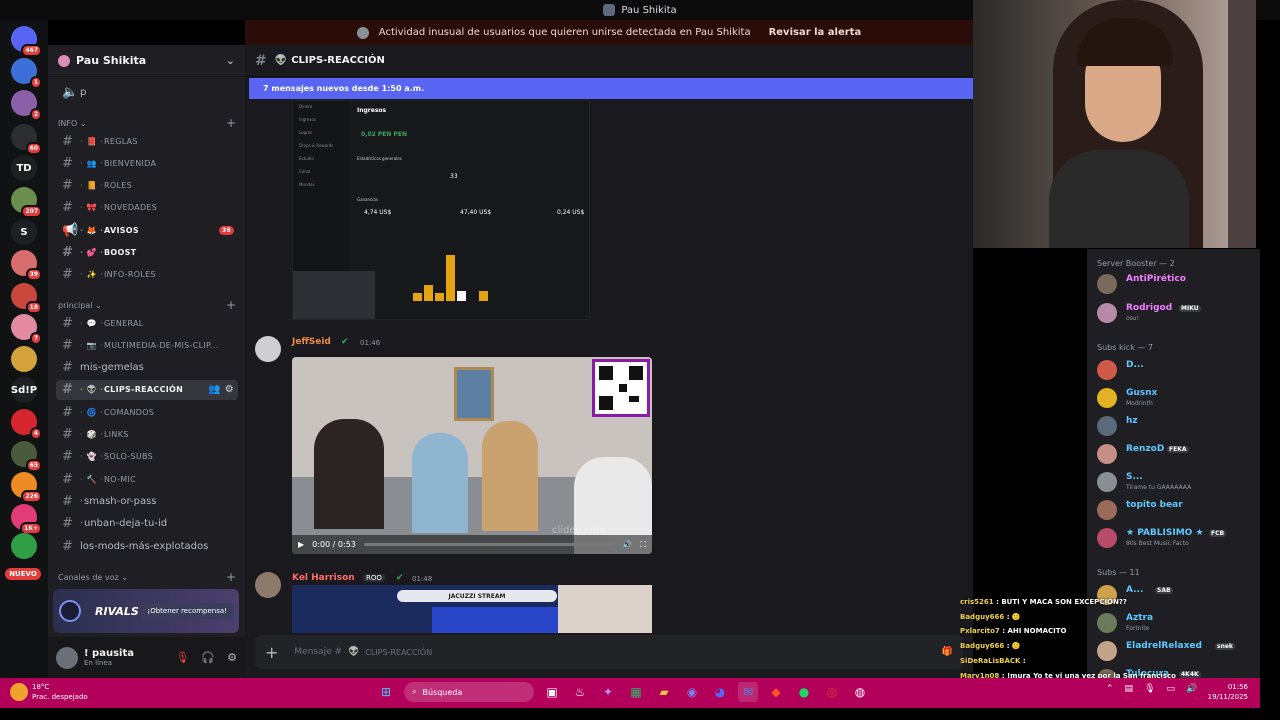 The image size is (1280, 720). What do you see at coordinates (147, 230) in the screenshot?
I see `channel-item: 📢 · 🦊 · AVISOS 36` at bounding box center [147, 230].